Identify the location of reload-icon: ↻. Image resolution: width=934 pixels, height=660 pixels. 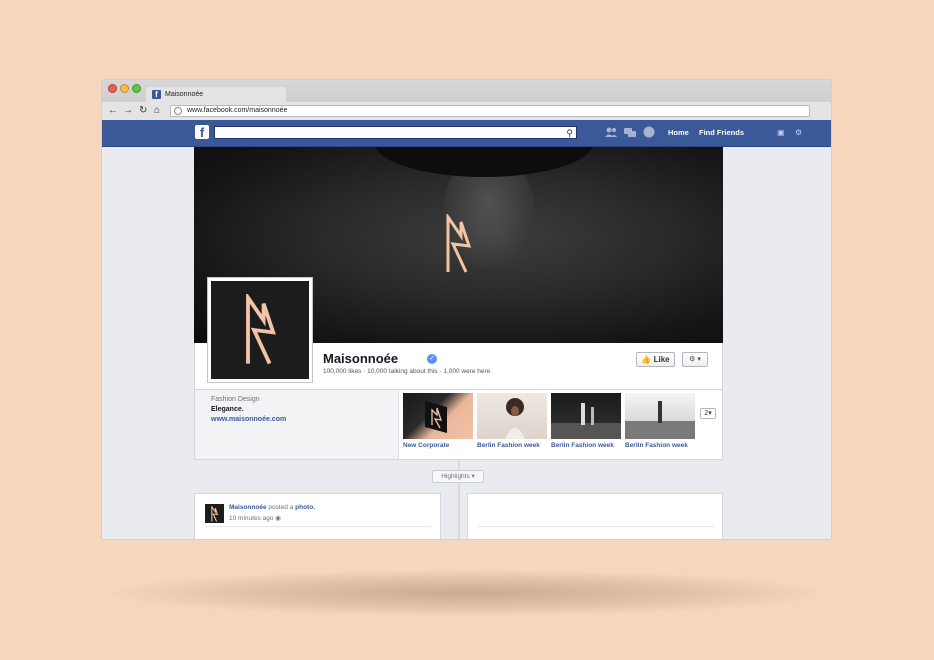
(143, 111).